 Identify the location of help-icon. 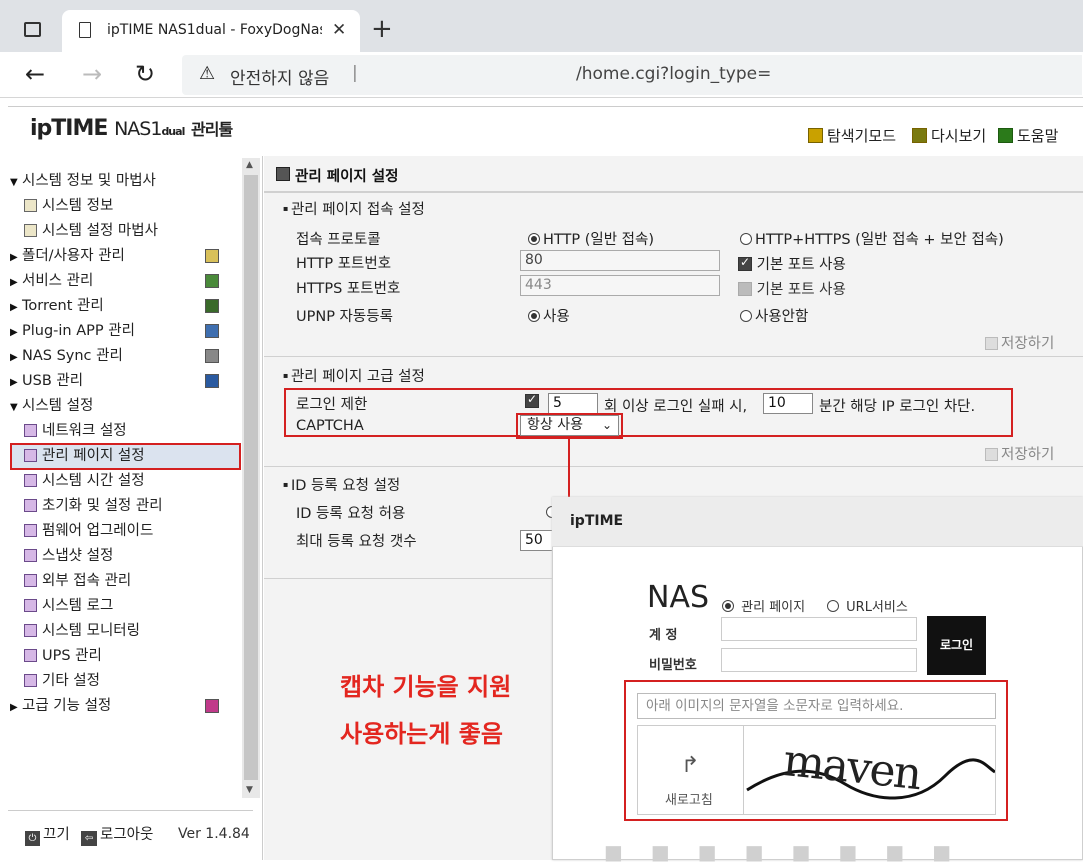
(1005, 135).